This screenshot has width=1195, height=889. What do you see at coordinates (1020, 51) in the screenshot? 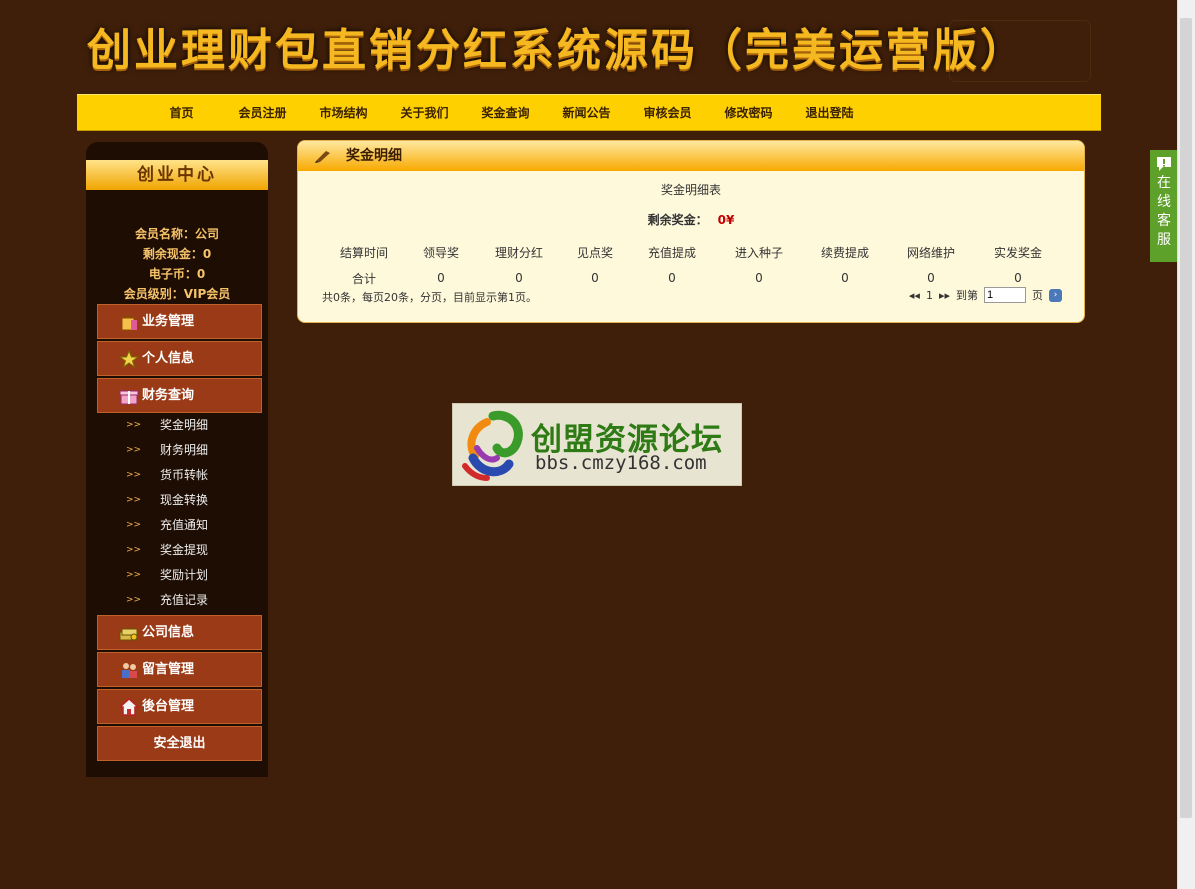
I see `banner-decoration` at bounding box center [1020, 51].